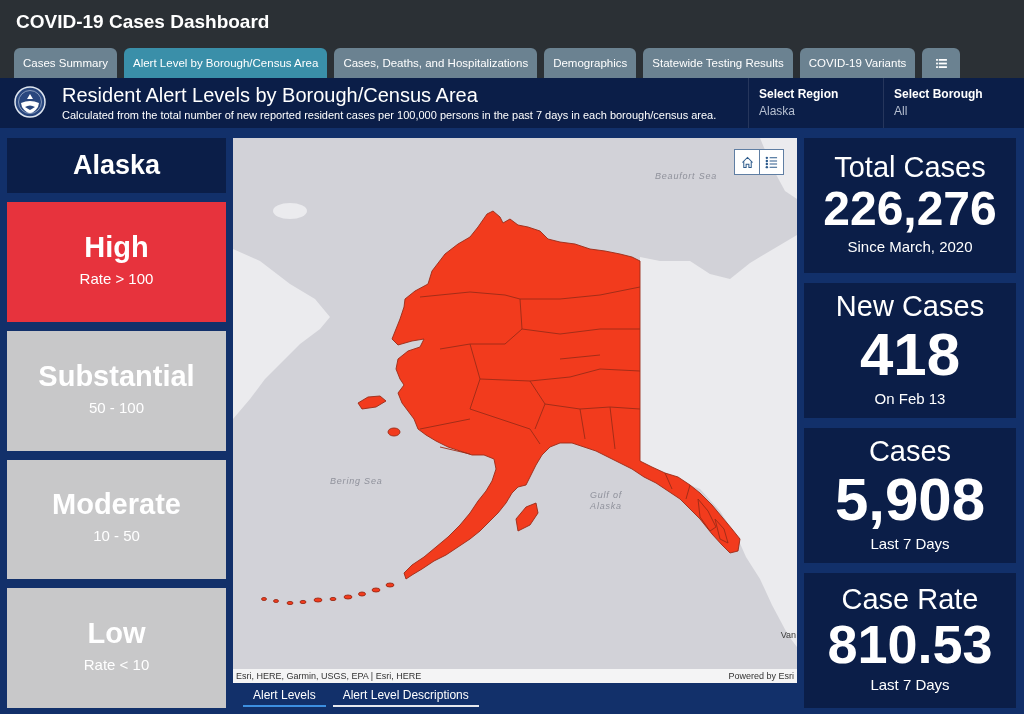 This screenshot has width=1024, height=714. Describe the element at coordinates (910, 398) in the screenshot. I see `stat-note: On Feb 13` at that location.